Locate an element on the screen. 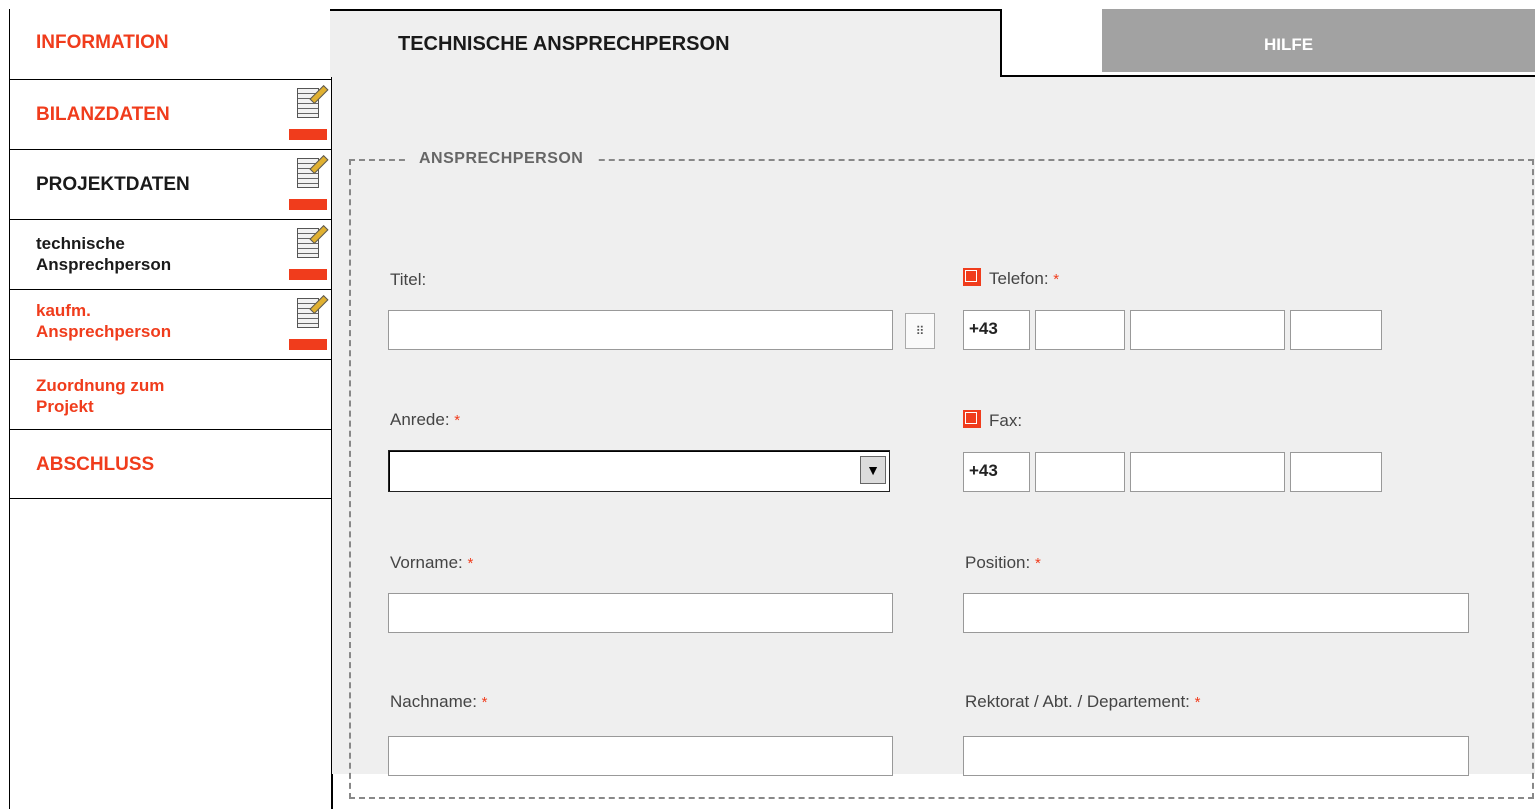 The width and height of the screenshot is (1535, 809). position-label: Position: * is located at coordinates (1003, 563).